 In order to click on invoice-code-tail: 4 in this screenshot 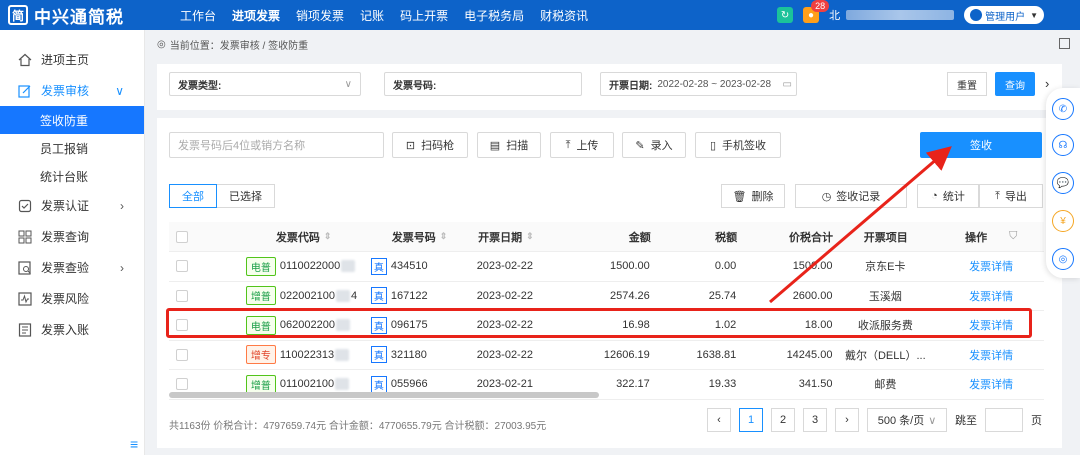, I will do `click(354, 295)`.